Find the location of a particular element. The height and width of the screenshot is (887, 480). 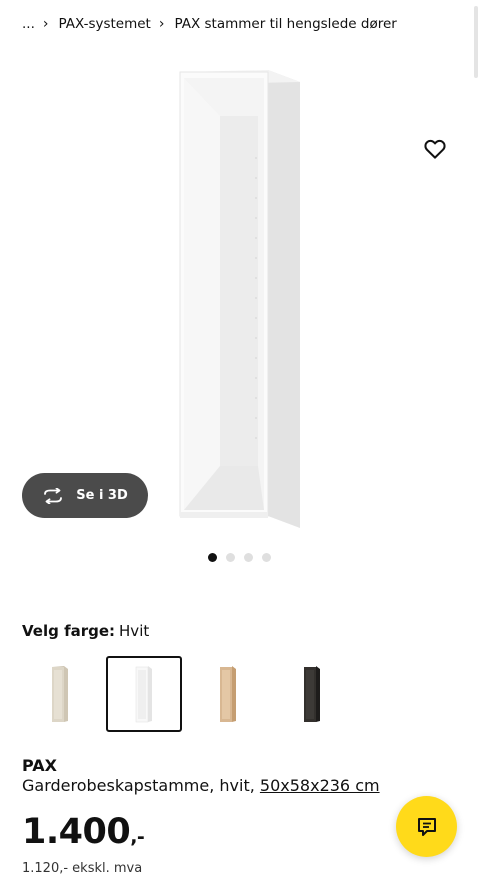

color-swatch-black-brown is located at coordinates (312, 694).